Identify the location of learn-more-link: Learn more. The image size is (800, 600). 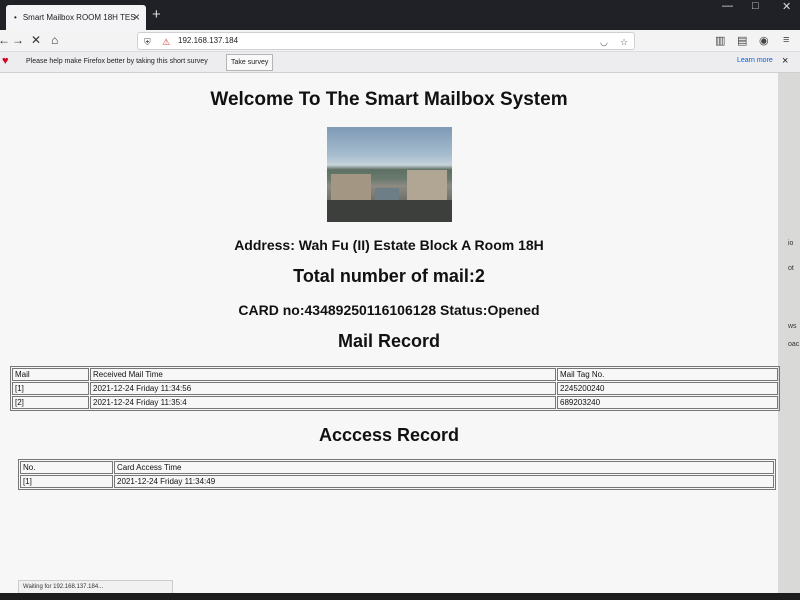
(755, 60).